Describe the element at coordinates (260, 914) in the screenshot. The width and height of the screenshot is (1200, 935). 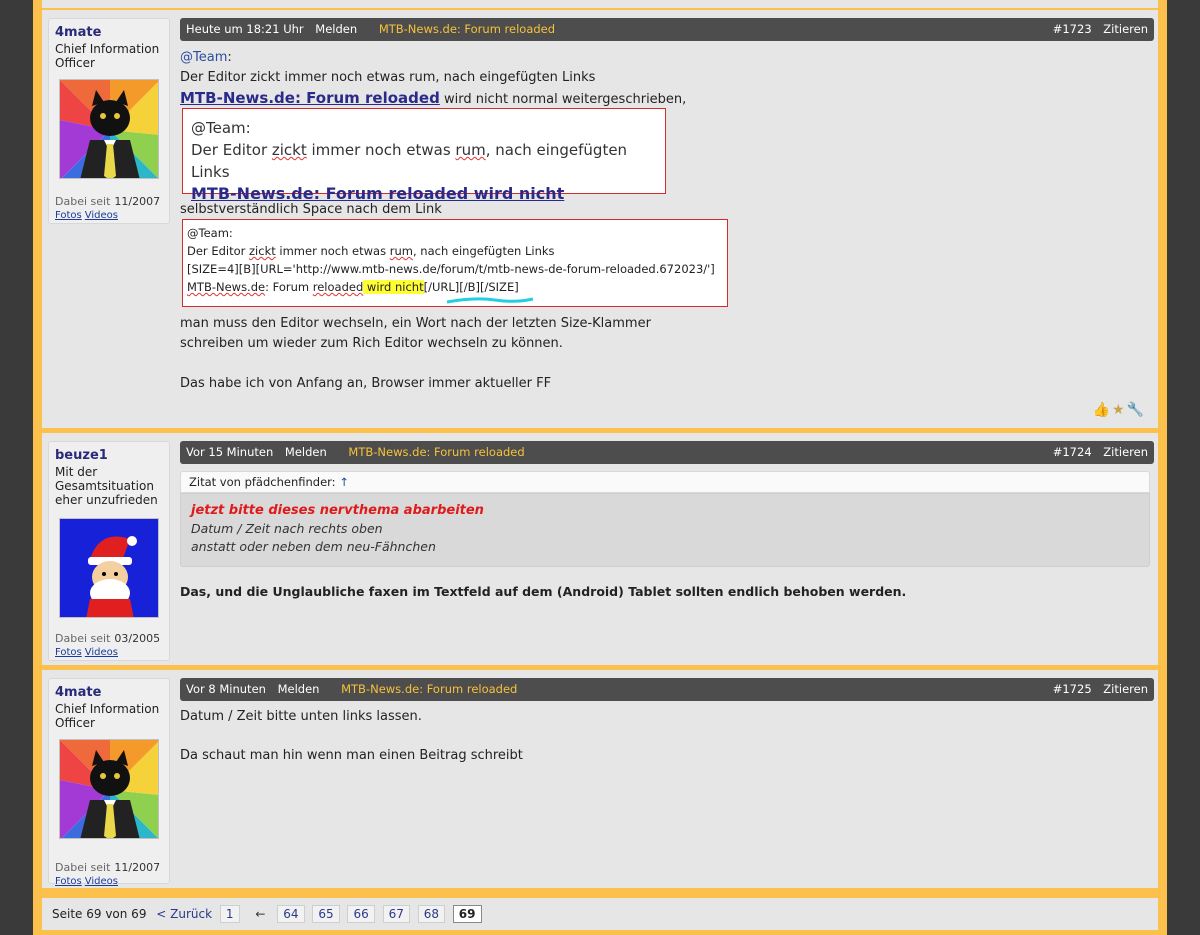
I see `pager-ellipsis-icon: ←` at that location.